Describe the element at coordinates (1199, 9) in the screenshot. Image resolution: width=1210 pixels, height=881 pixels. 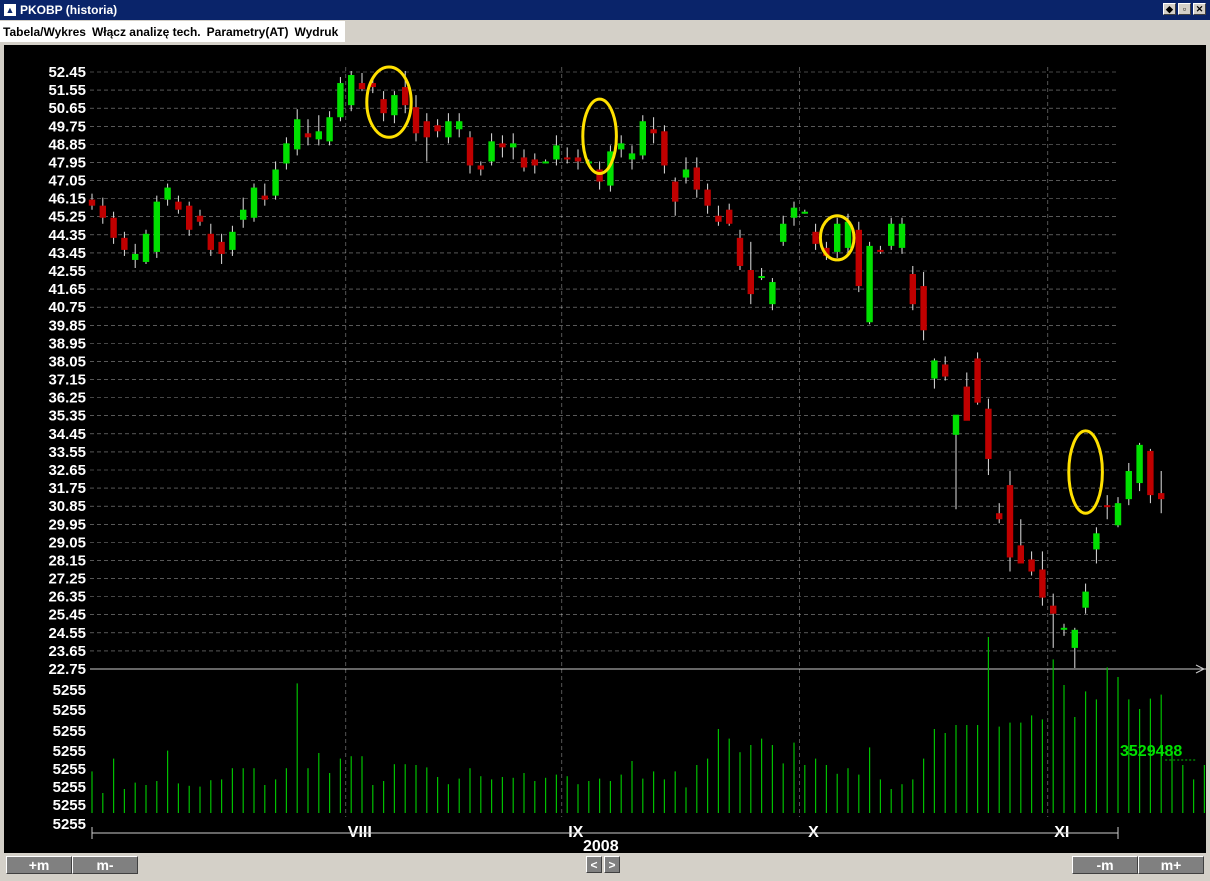
I see `close-icon: ✕` at that location.